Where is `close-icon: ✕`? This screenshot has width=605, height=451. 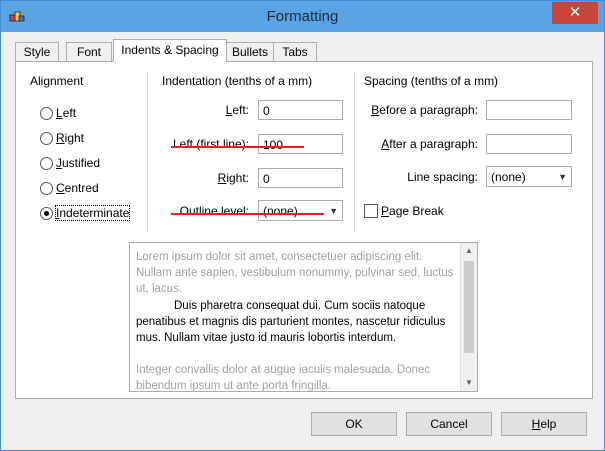
close-icon: ✕ is located at coordinates (575, 12).